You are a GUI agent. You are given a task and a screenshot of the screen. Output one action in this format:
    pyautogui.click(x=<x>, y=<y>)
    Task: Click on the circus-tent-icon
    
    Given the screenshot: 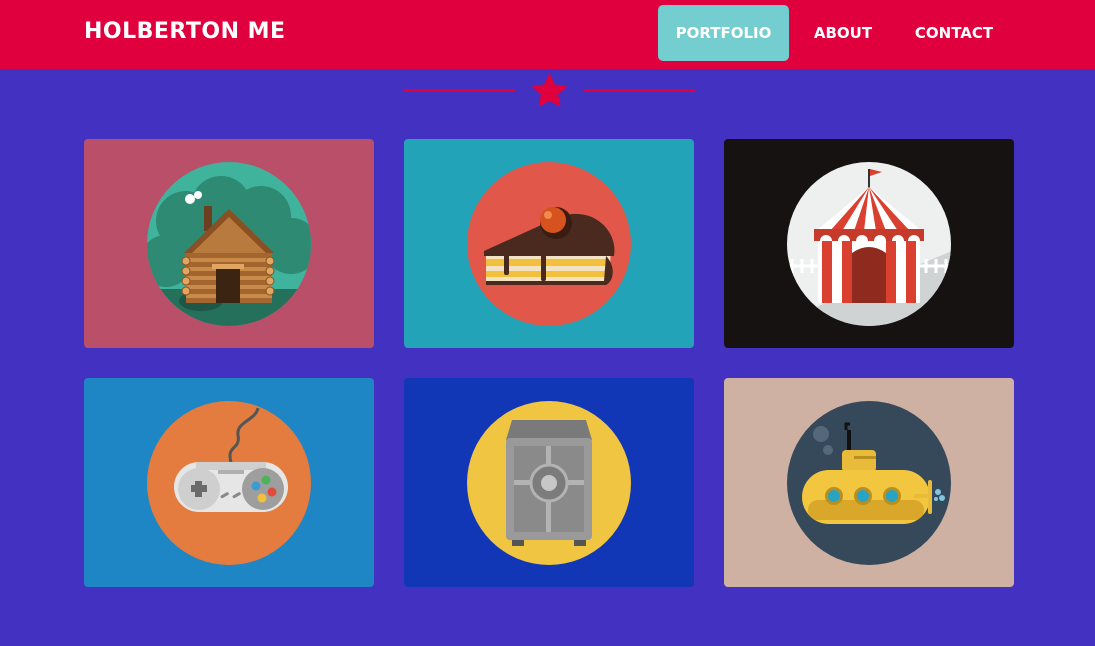 What is the action you would take?
    pyautogui.click(x=869, y=244)
    